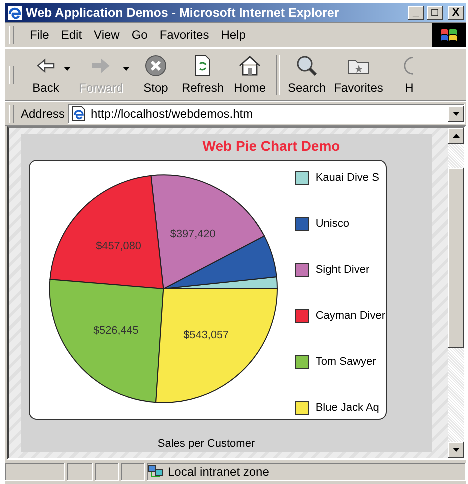 This screenshot has width=468, height=484. Describe the element at coordinates (107, 35) in the screenshot. I see `menu-item: View` at that location.